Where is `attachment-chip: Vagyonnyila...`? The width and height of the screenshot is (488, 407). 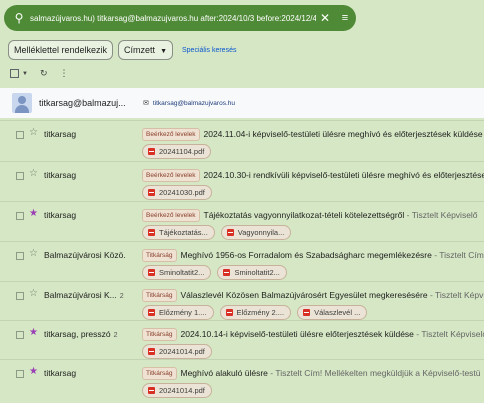
attachment-chip: Vagyonnyila... is located at coordinates (256, 232).